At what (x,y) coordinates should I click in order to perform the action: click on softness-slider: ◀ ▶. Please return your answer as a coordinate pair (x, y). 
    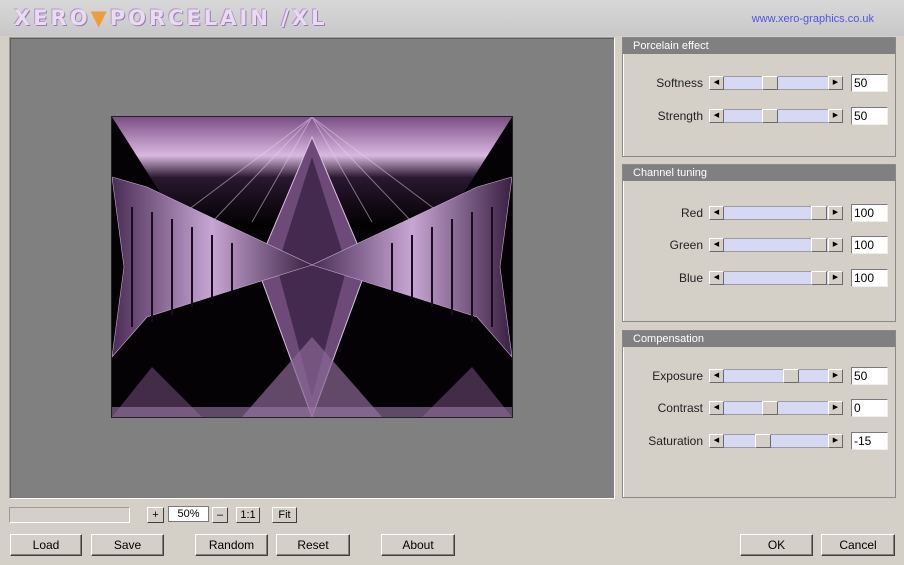
    Looking at the image, I should click on (776, 83).